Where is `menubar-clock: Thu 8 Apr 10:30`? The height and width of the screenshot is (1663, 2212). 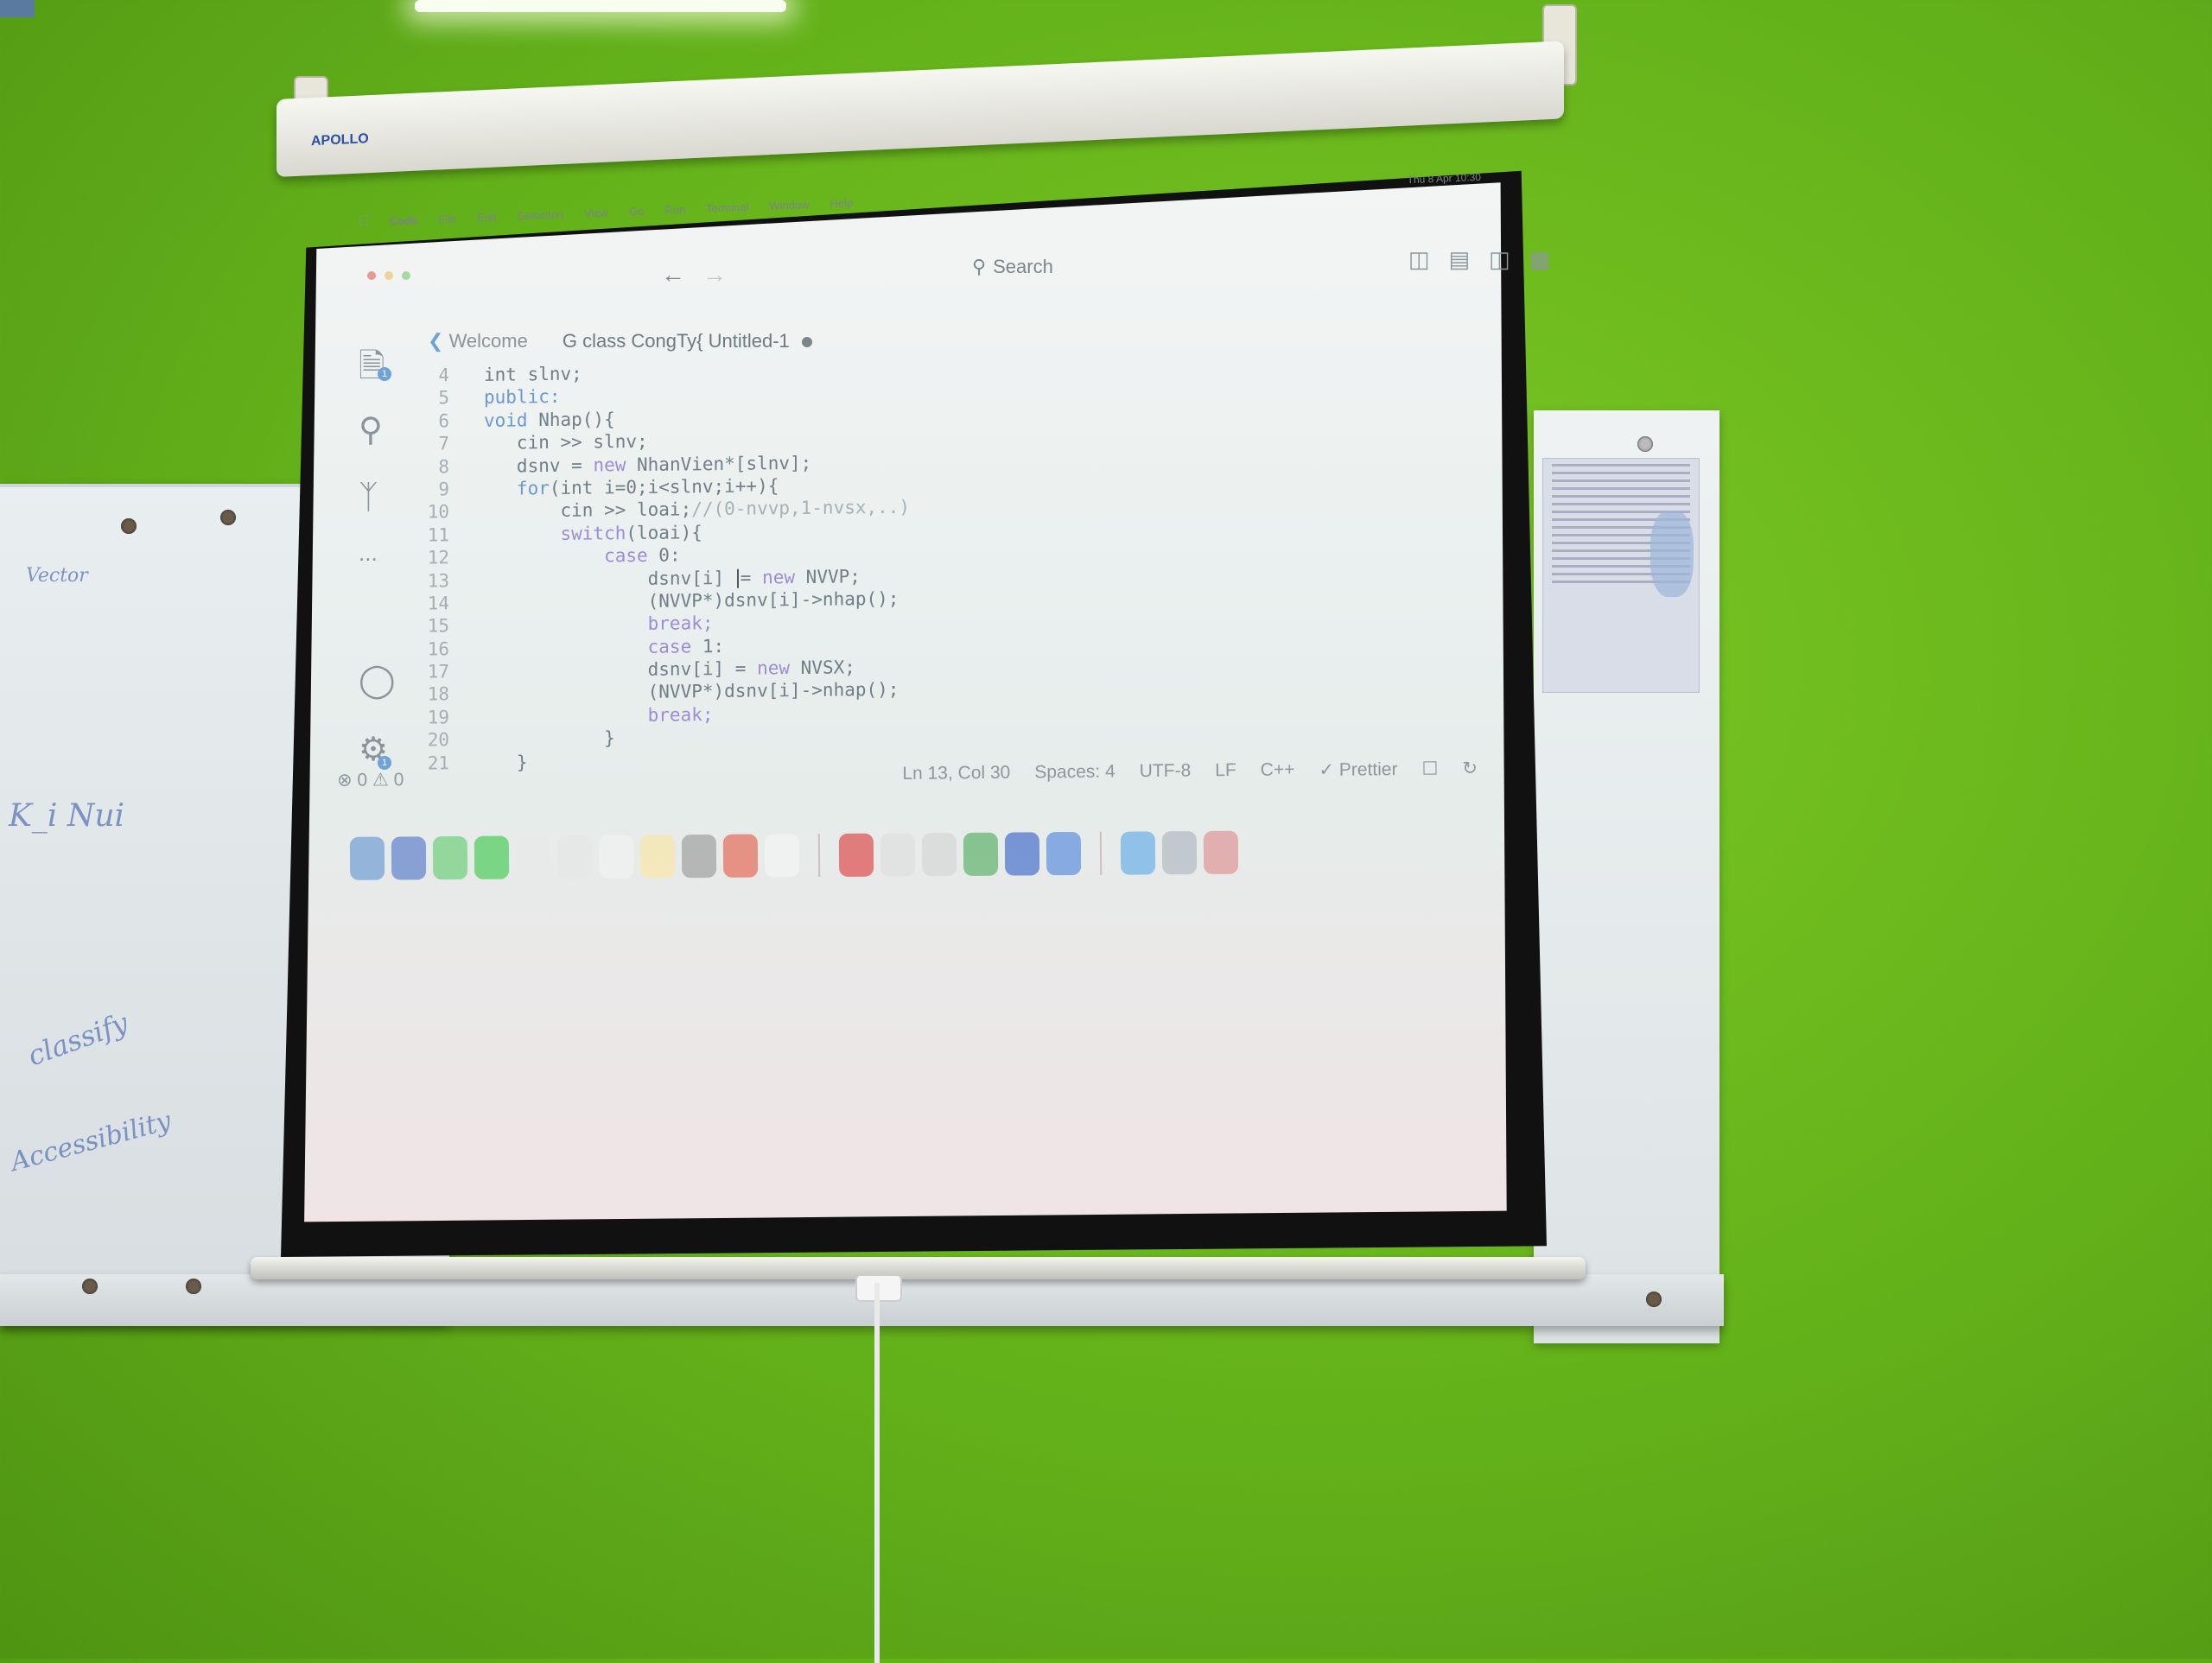 menubar-clock: Thu 8 Apr 10:30 is located at coordinates (1444, 179).